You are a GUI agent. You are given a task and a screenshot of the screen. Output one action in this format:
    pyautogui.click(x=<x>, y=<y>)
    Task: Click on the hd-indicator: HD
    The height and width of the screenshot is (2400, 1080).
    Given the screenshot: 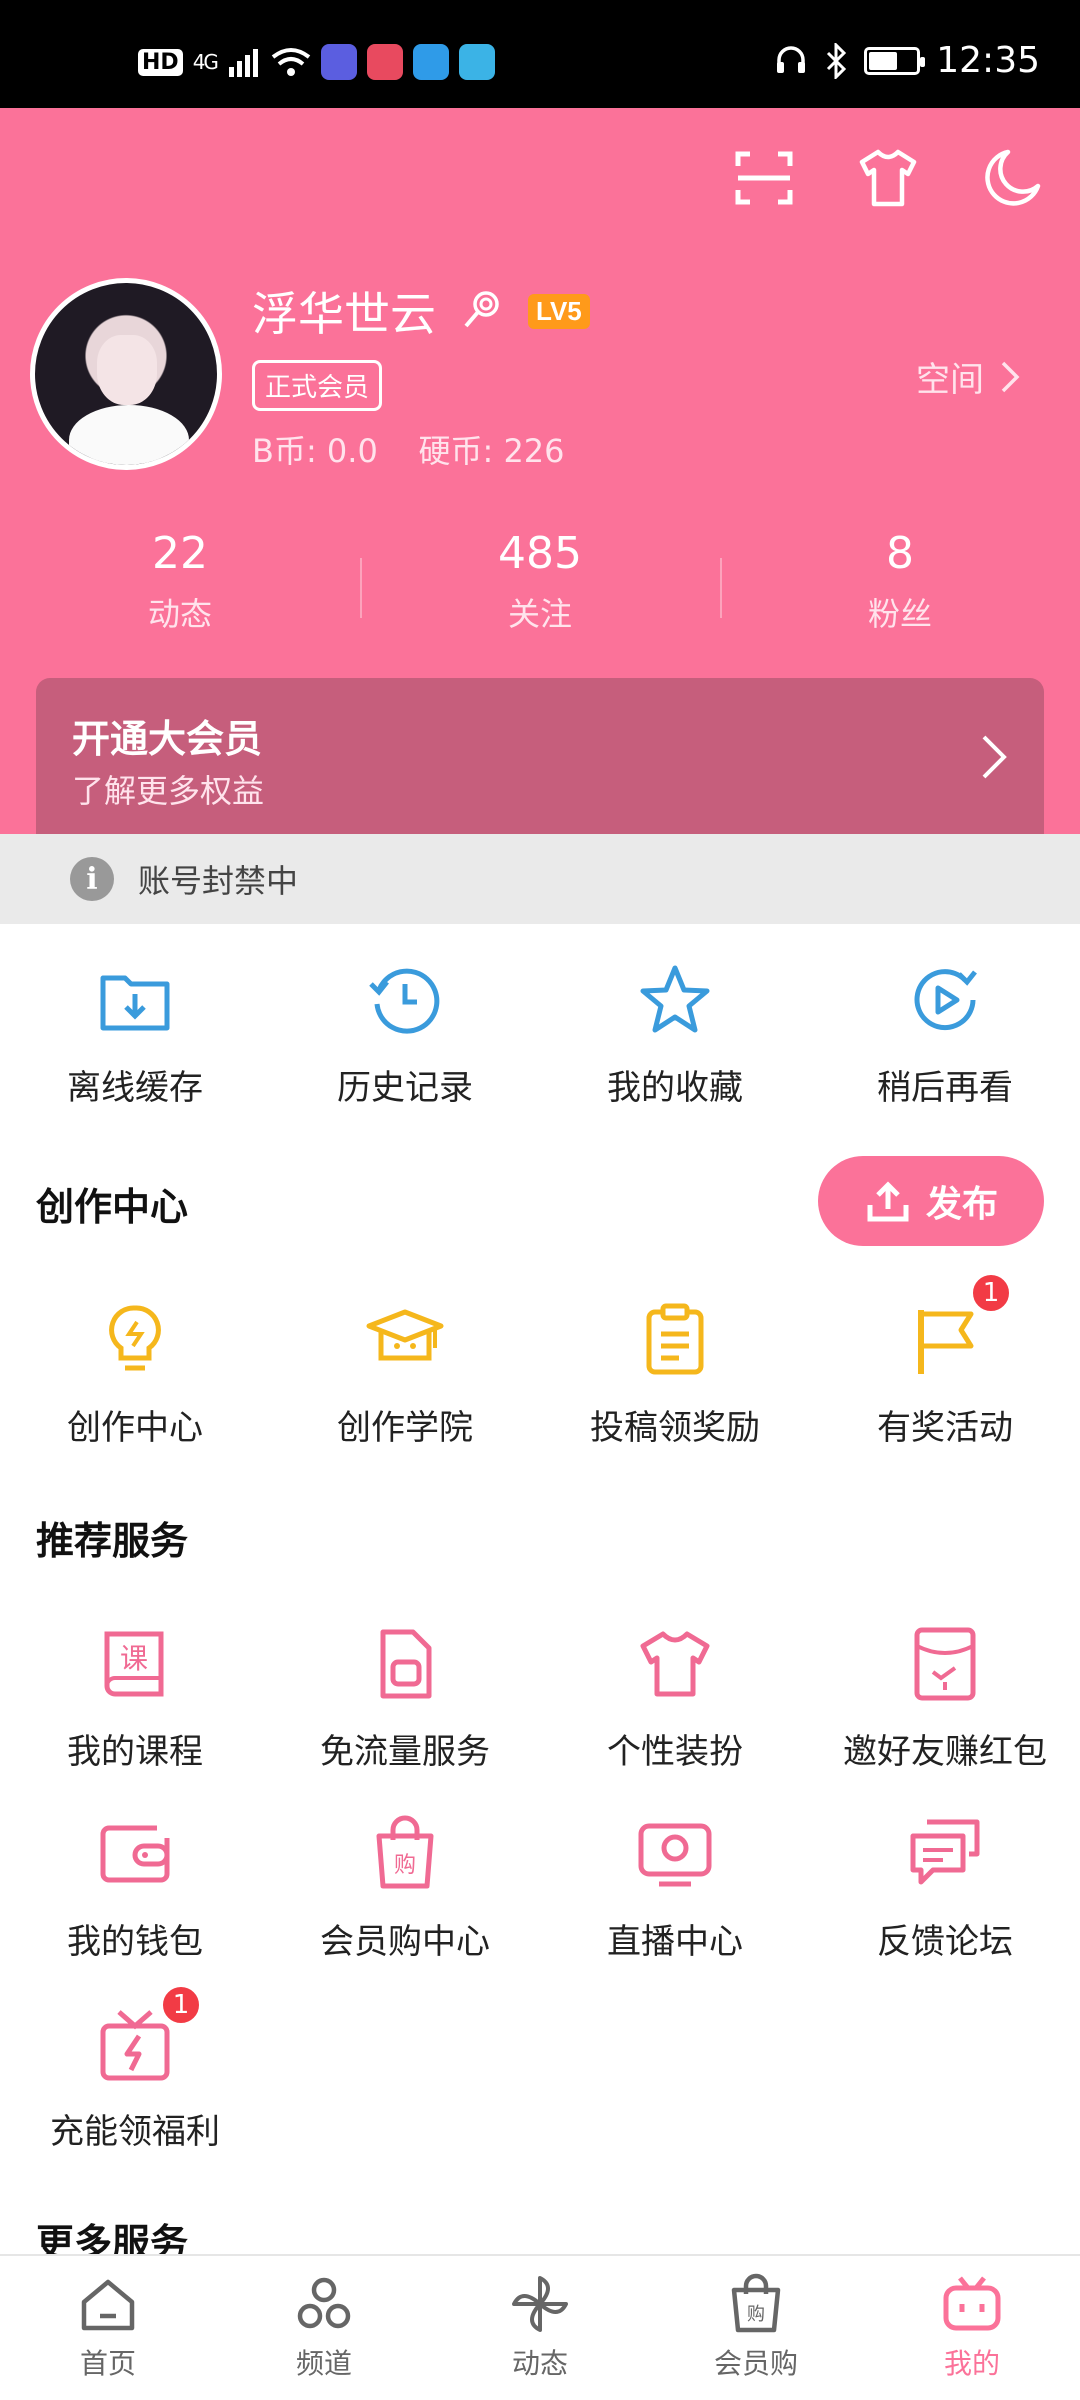 What is the action you would take?
    pyautogui.click(x=160, y=62)
    